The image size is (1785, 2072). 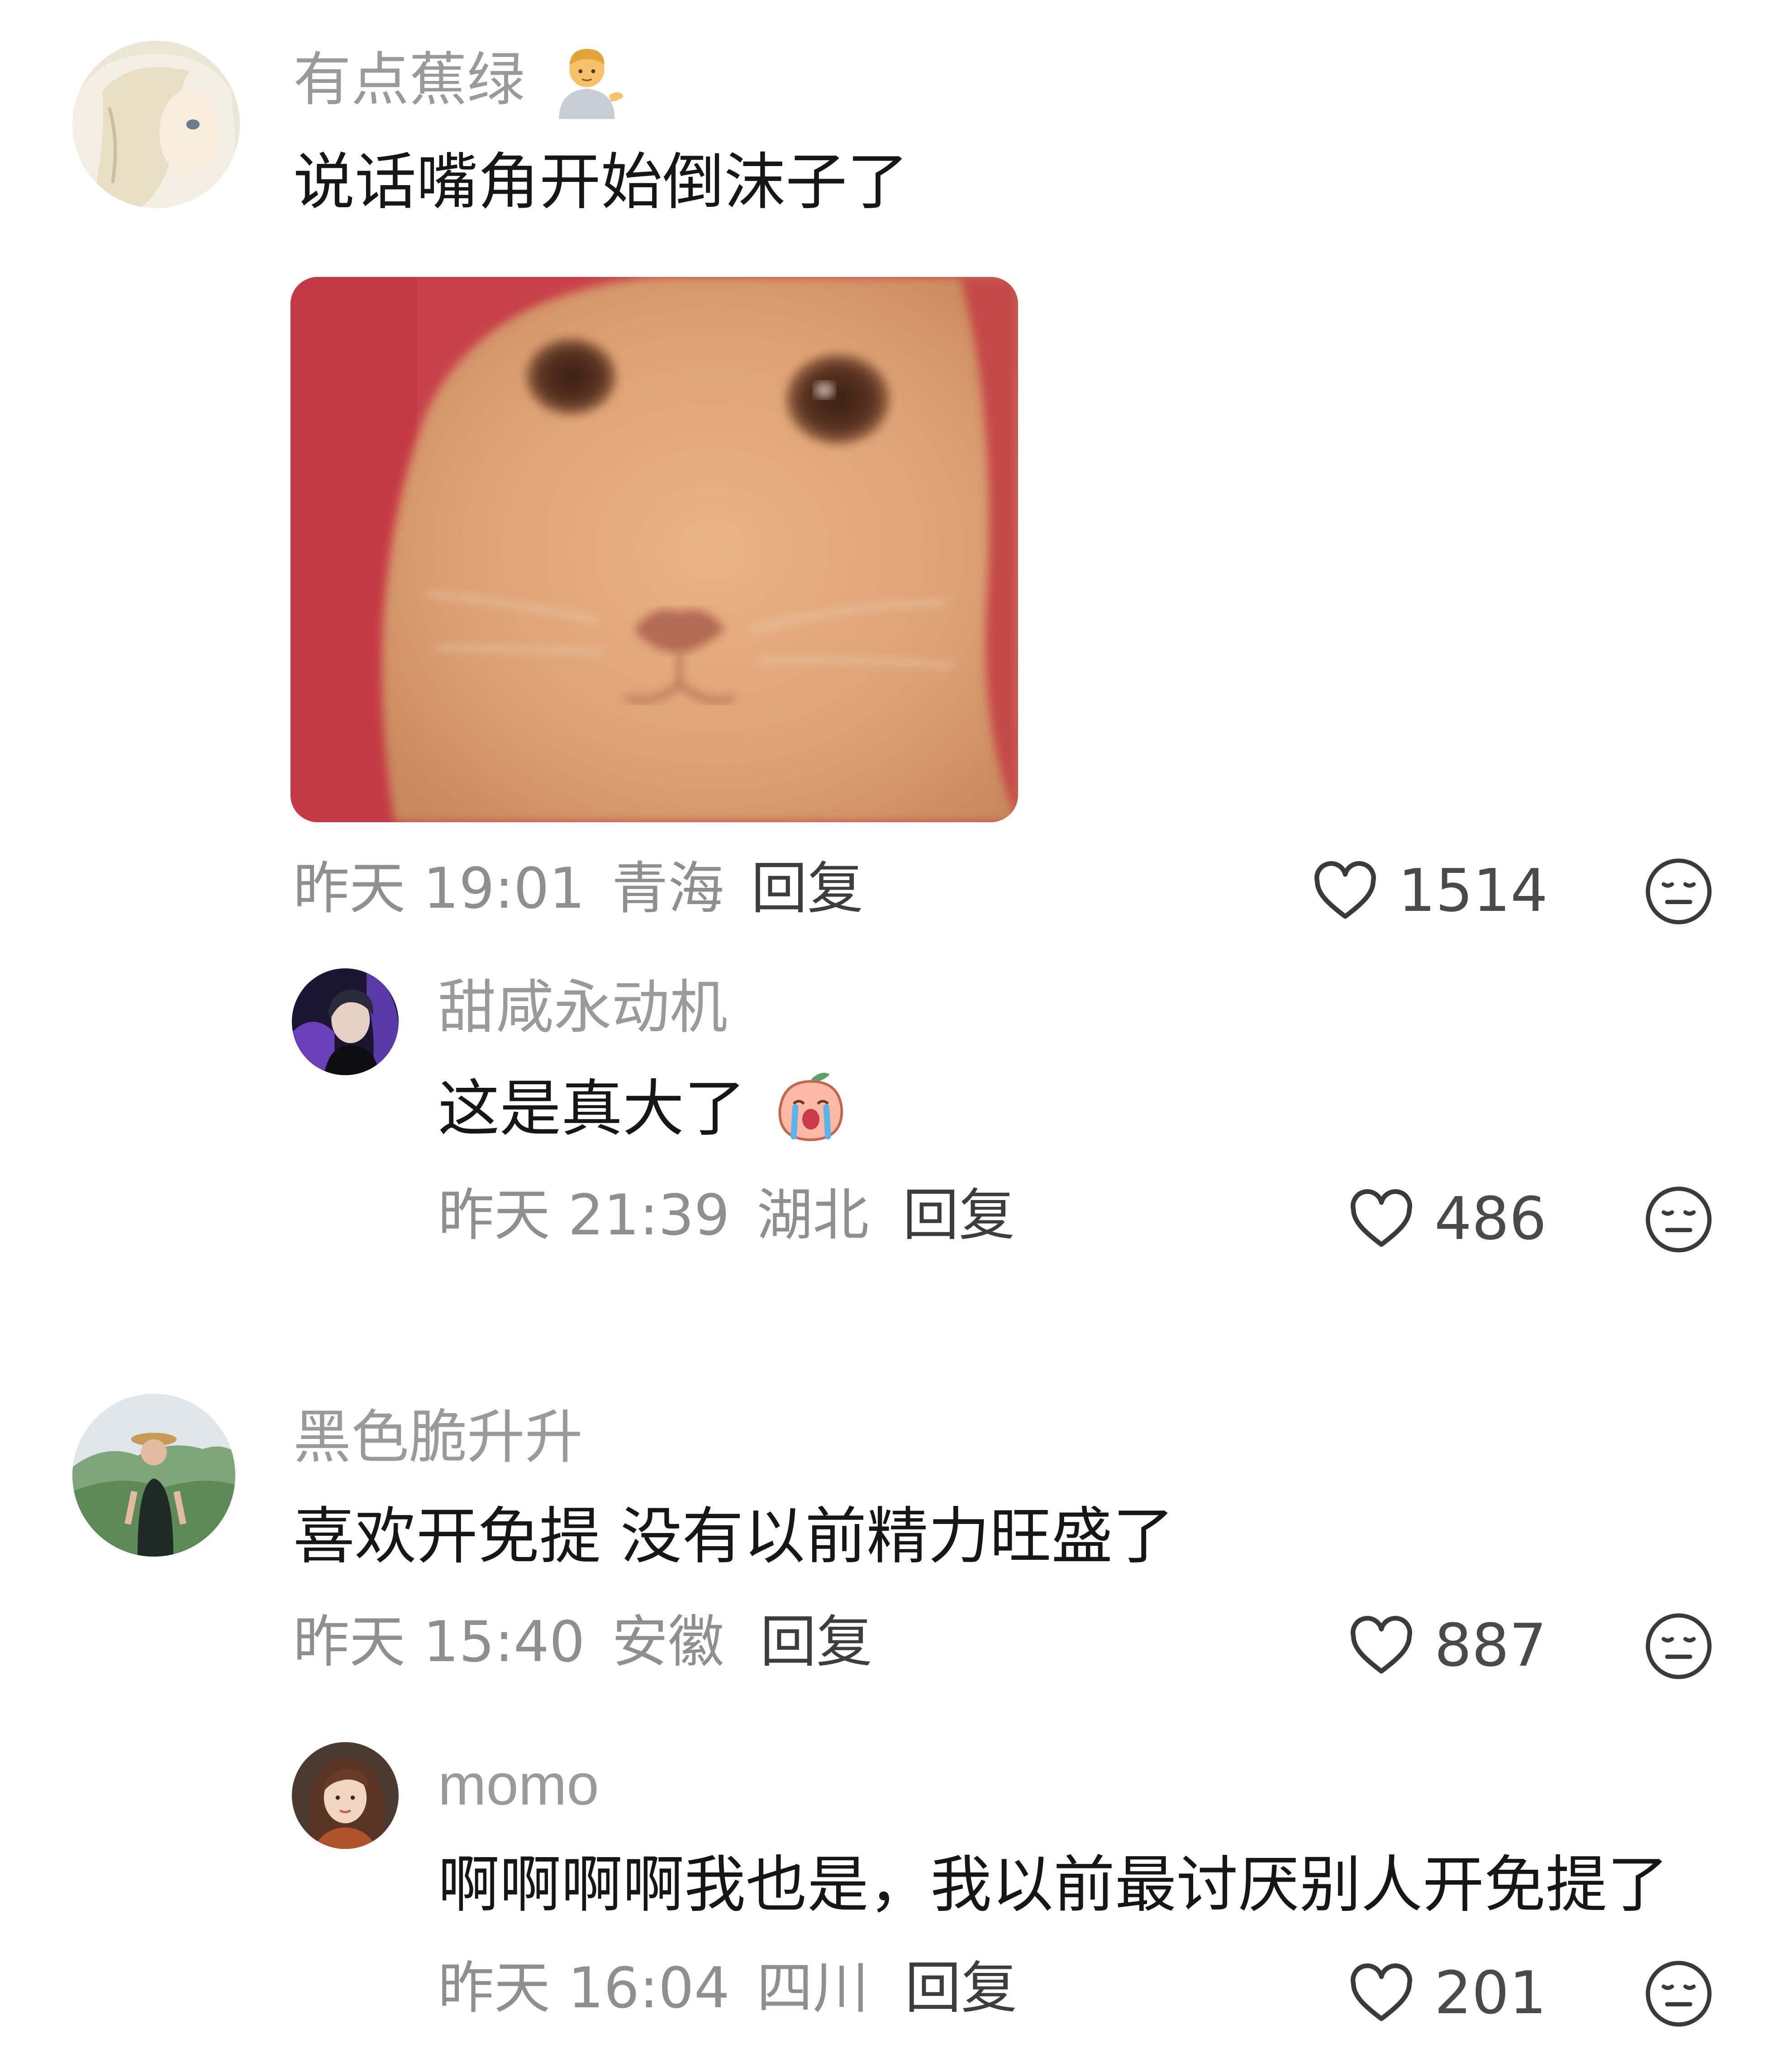 What do you see at coordinates (438, 1437) in the screenshot?
I see `comment-username: 黑色脆升升` at bounding box center [438, 1437].